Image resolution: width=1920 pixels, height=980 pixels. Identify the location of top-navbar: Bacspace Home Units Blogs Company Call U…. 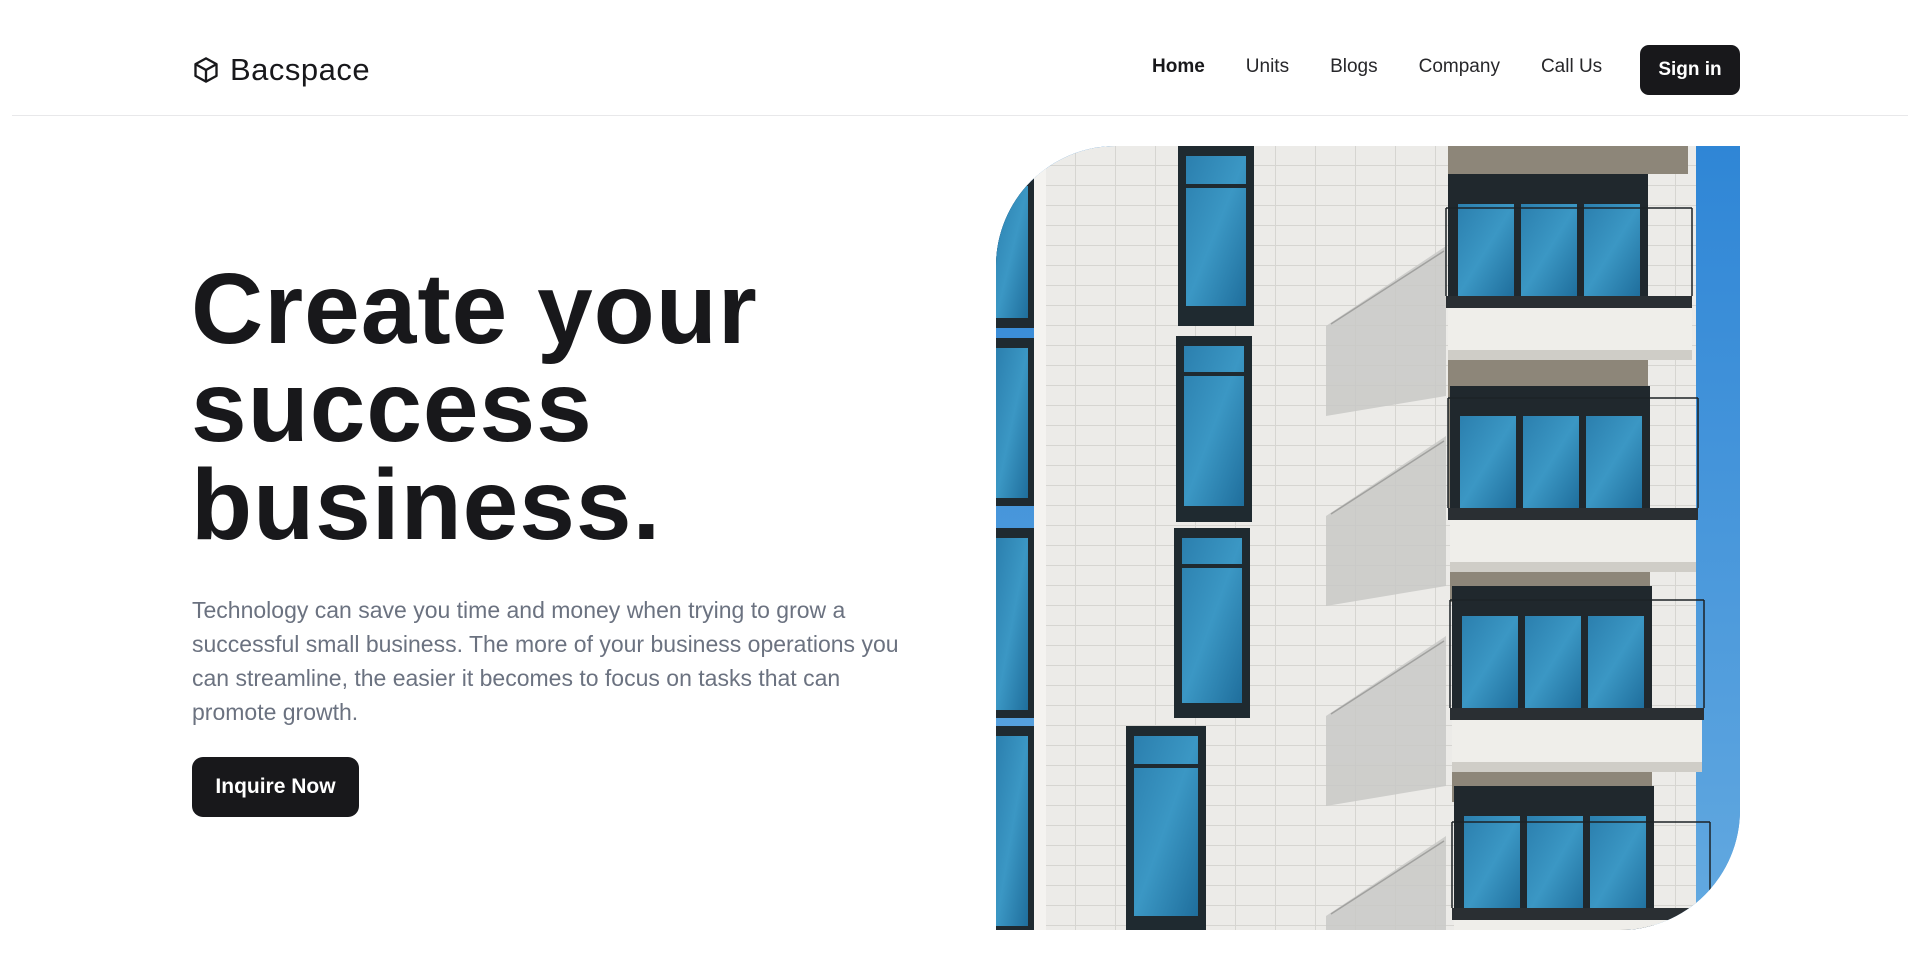
(960, 58).